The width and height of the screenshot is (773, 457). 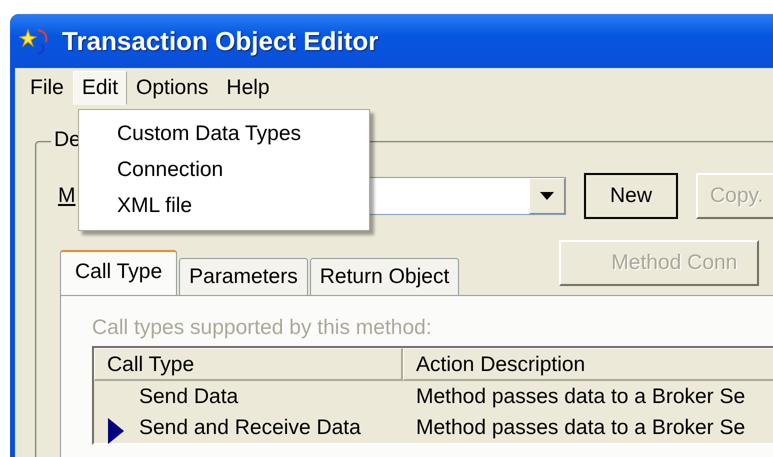 What do you see at coordinates (243, 276) in the screenshot?
I see `tab: Parameters` at bounding box center [243, 276].